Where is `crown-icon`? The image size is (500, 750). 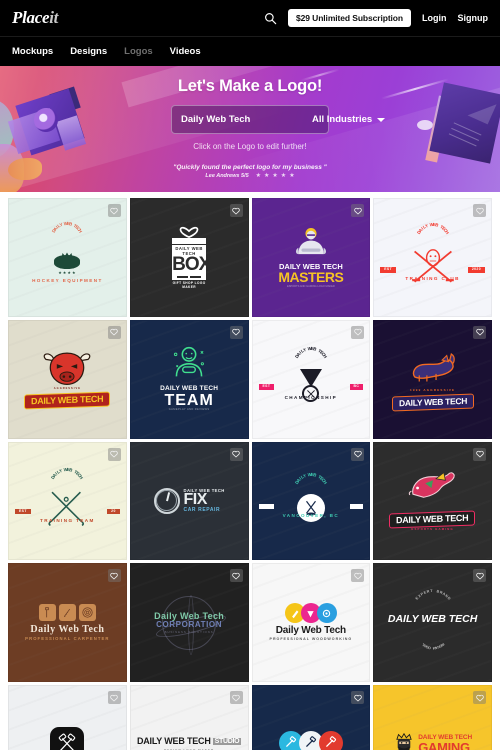
crown-icon is located at coordinates (67, 253).